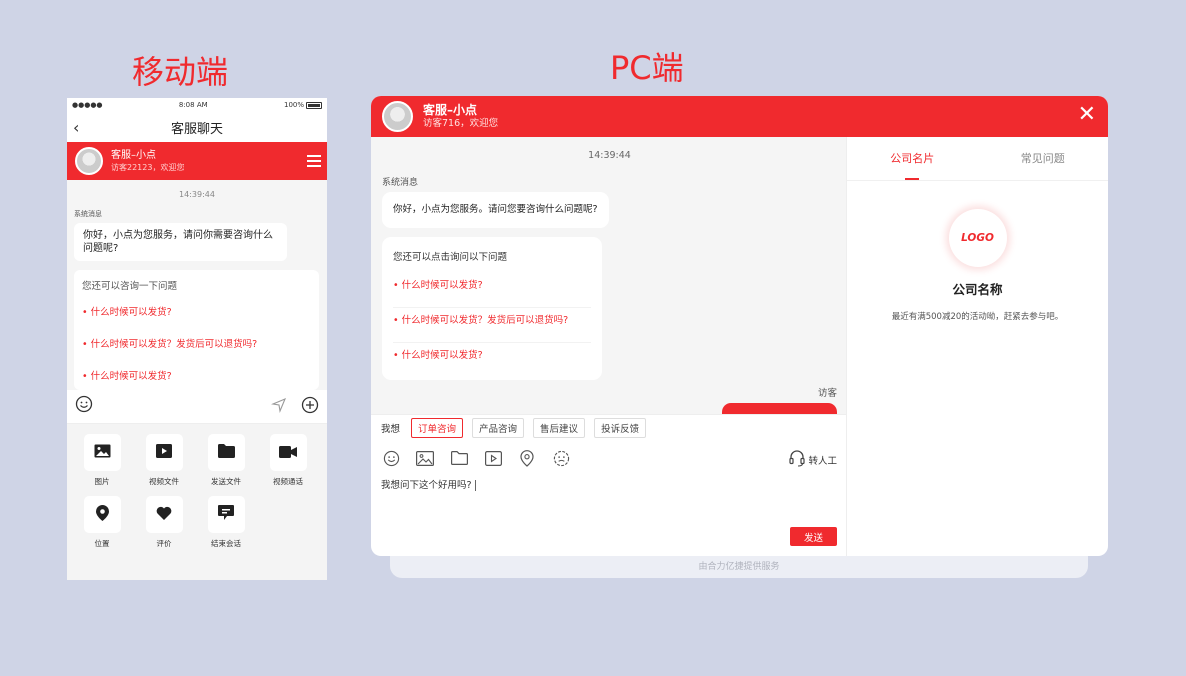  I want to click on chevron-left-icon: ‹, so click(76, 127).